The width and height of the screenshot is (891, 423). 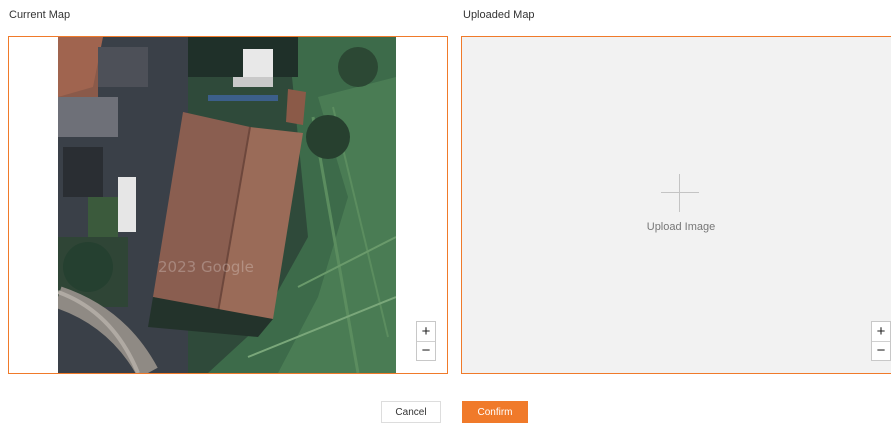 I want to click on plus-icon, so click(x=680, y=193).